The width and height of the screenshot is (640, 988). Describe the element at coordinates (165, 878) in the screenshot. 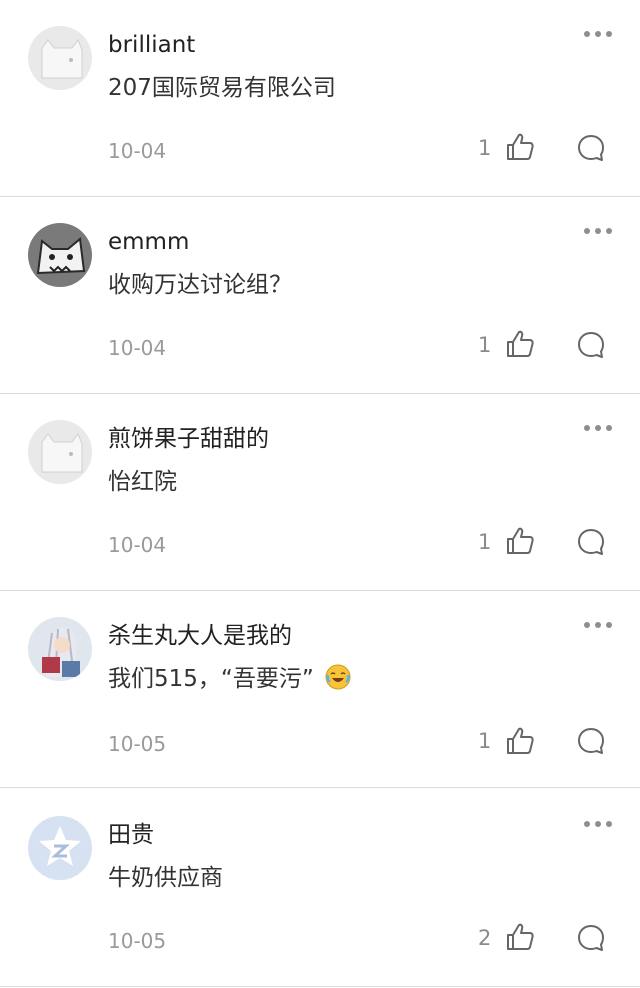

I see `comment-text: 牛奶供应商` at that location.